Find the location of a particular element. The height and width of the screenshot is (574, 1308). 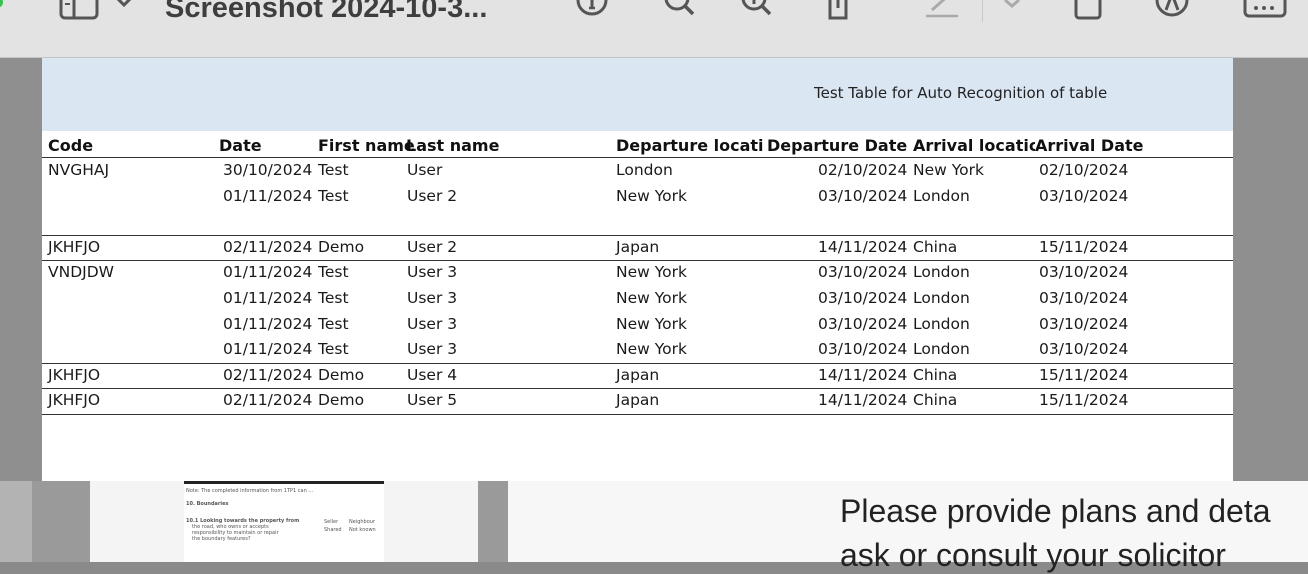

zoom-out-icon is located at coordinates (680, 11).